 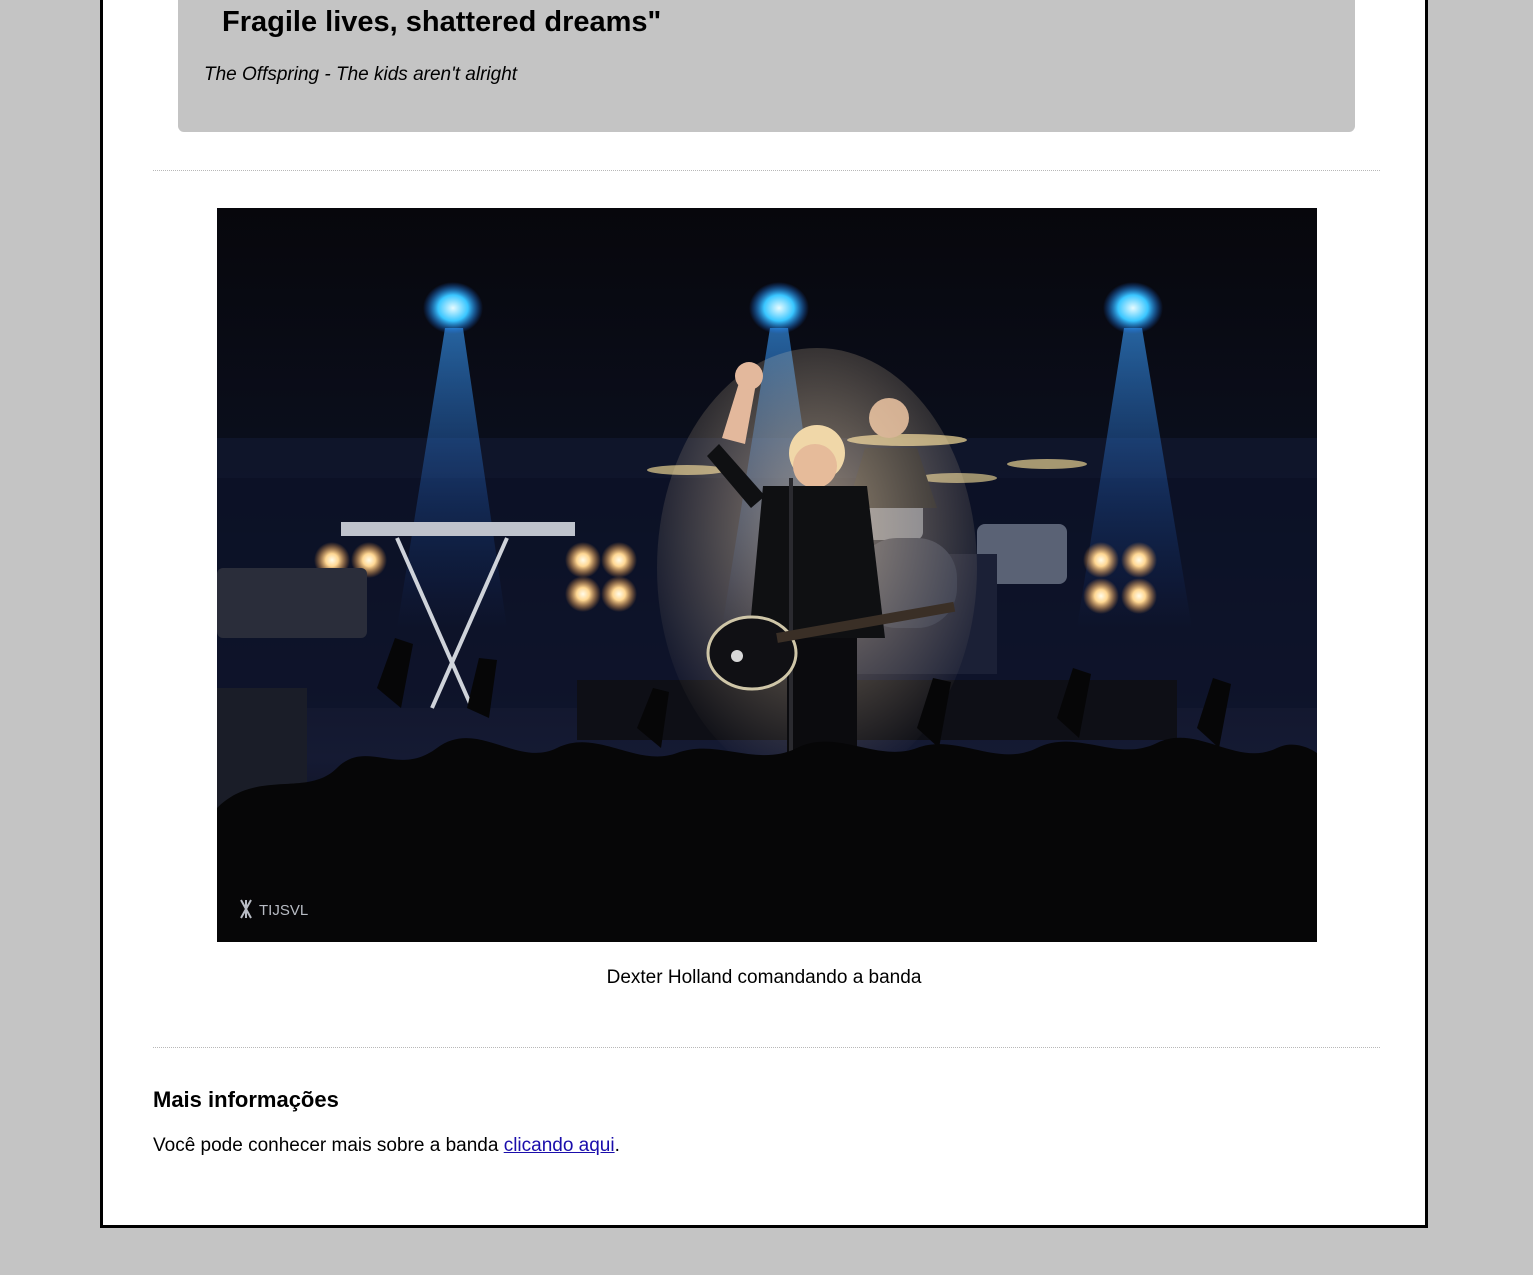 I want to click on more-info-link: clicando aqui, so click(x=559, y=1145).